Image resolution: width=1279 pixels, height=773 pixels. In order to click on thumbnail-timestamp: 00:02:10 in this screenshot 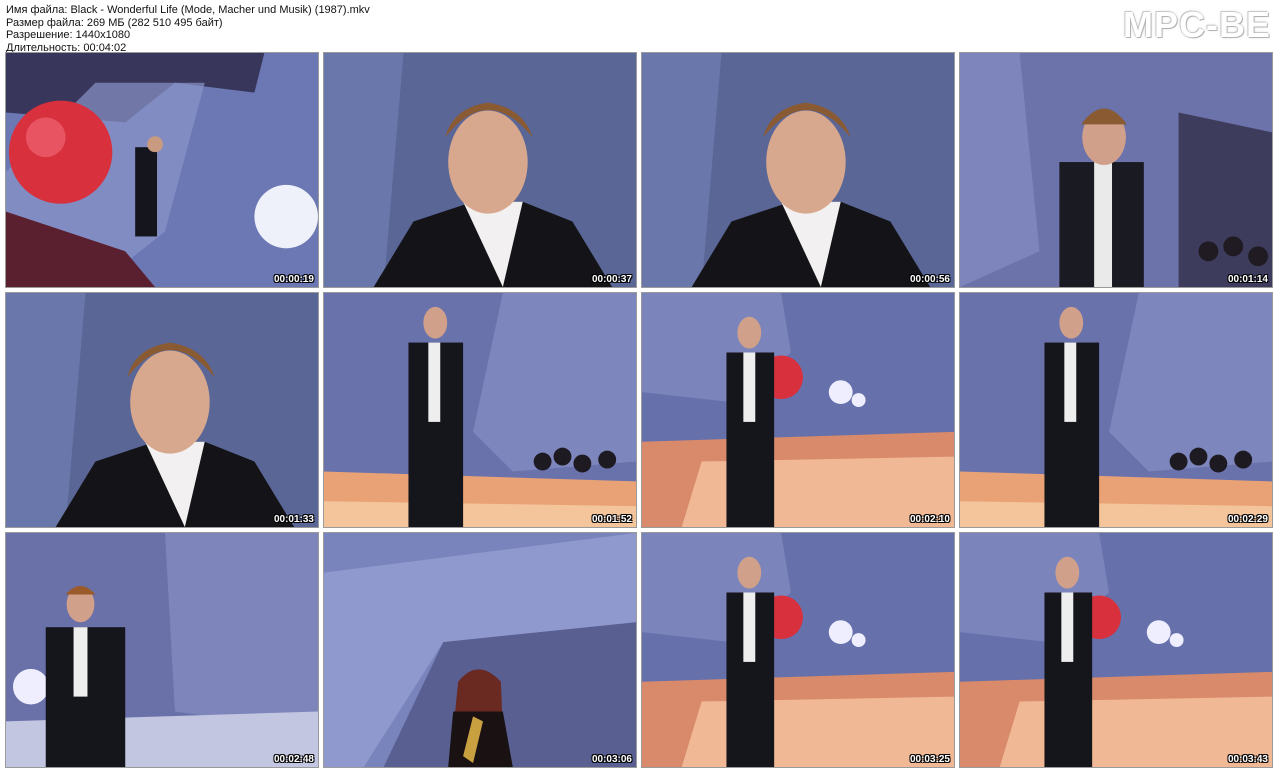, I will do `click(929, 519)`.